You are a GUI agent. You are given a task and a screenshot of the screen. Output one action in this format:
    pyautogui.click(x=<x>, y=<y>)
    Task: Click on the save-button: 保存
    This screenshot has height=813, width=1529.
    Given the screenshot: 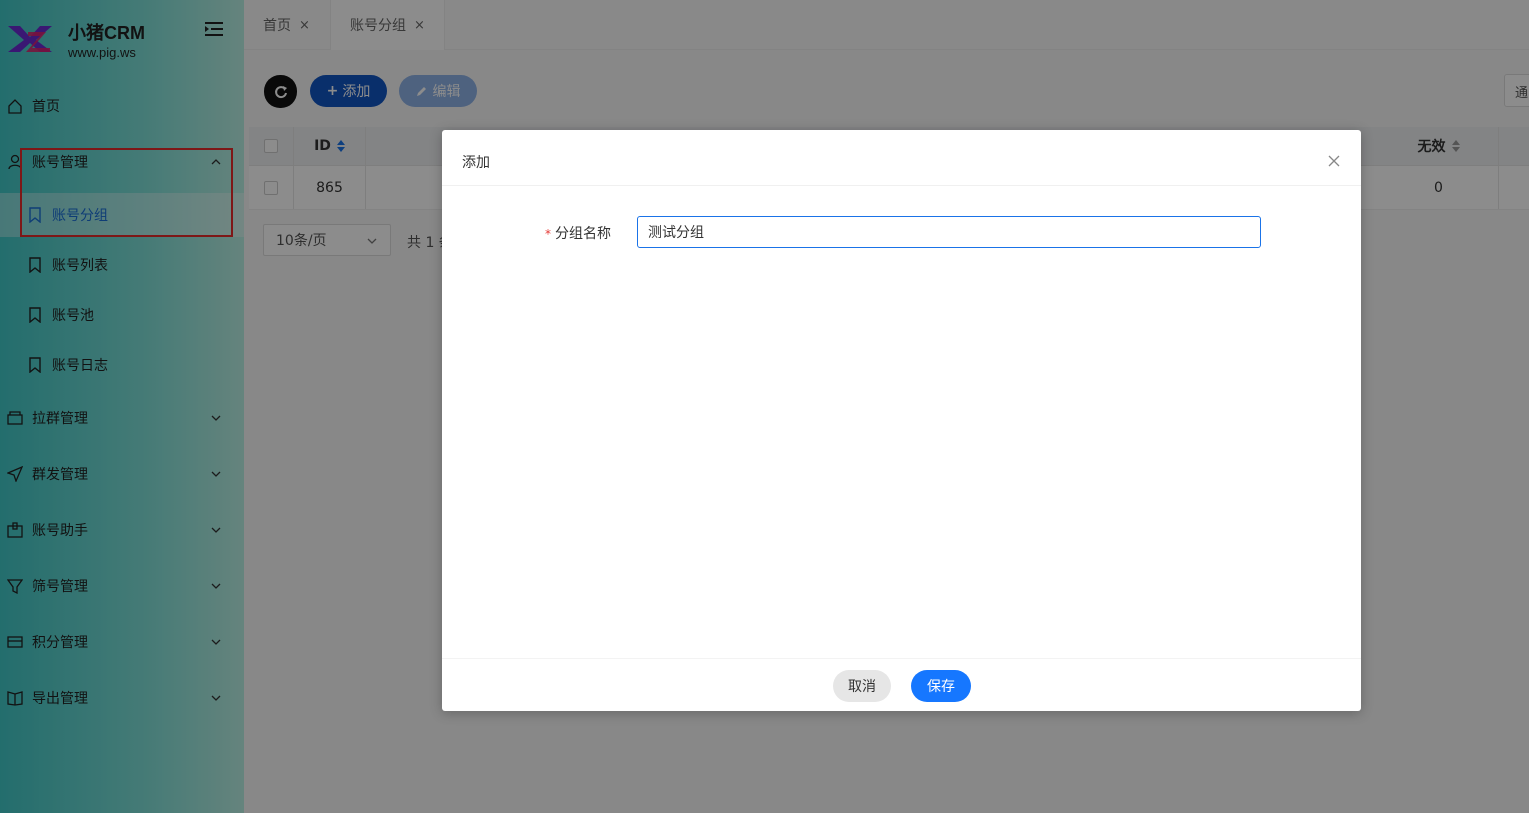 What is the action you would take?
    pyautogui.click(x=941, y=686)
    